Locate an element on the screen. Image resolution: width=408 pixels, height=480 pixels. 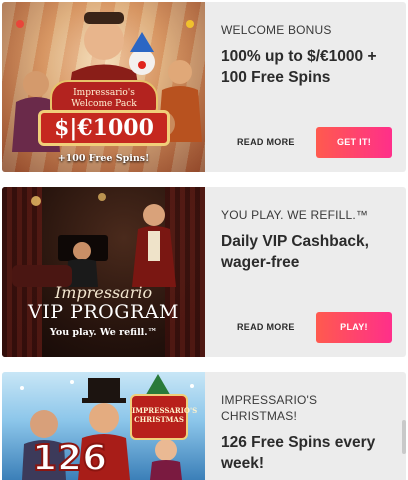
top-hat is located at coordinates (104, 389).